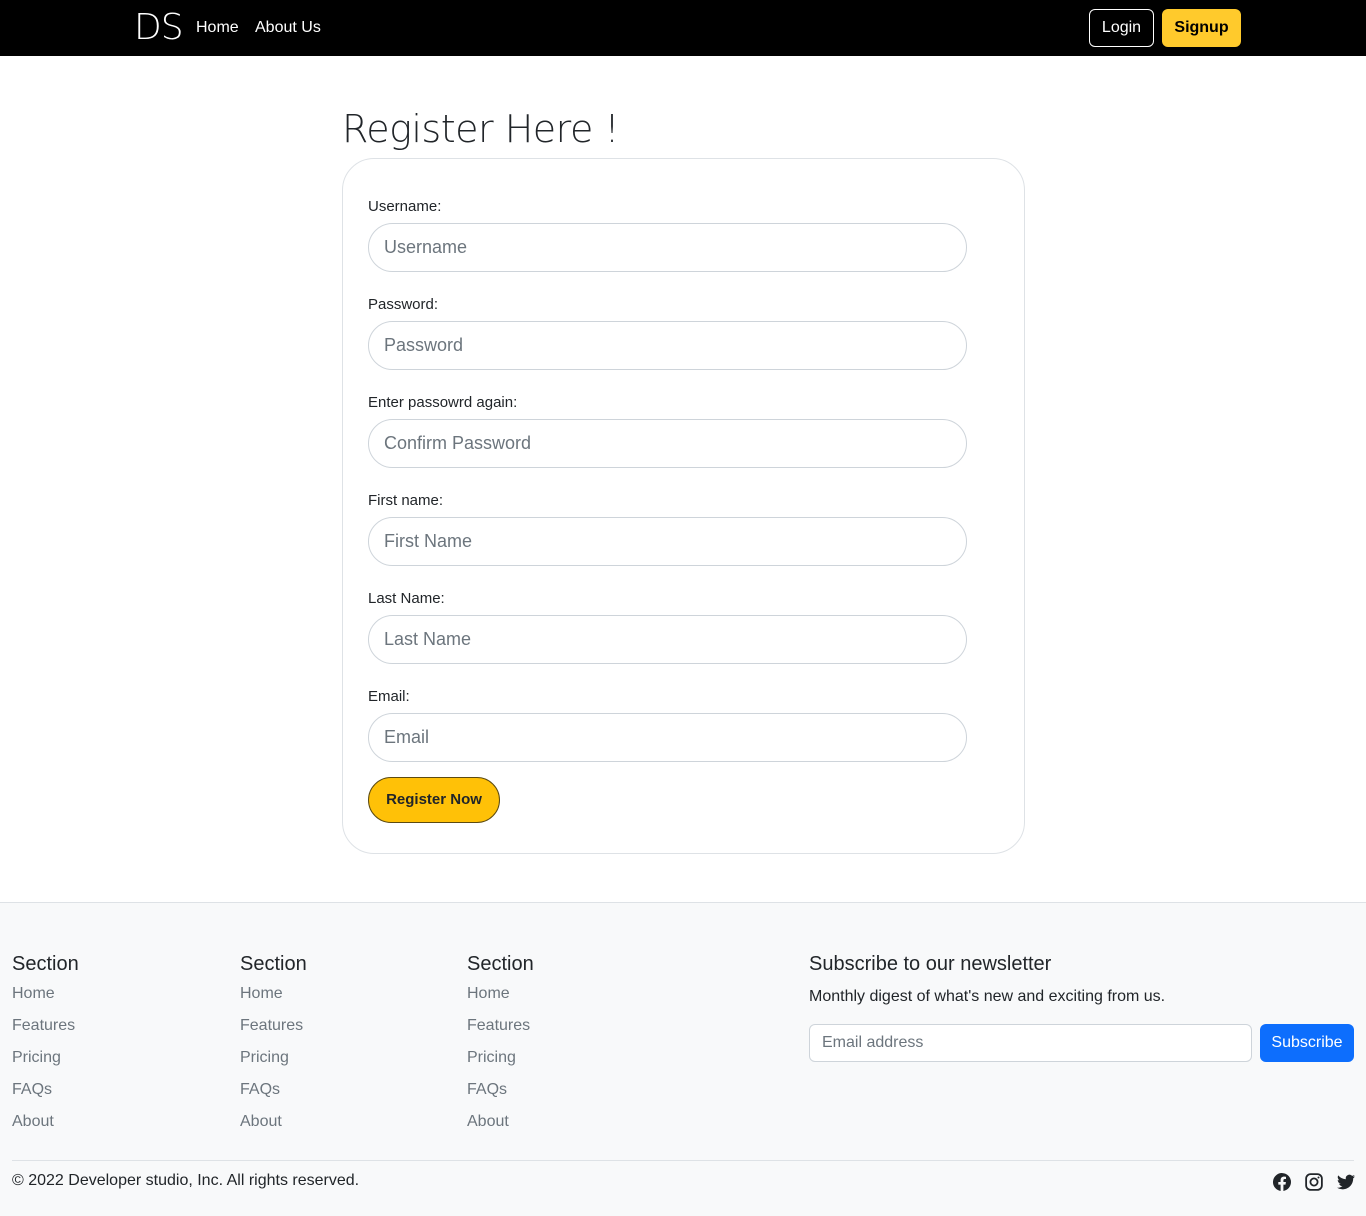 This screenshot has height=1216, width=1366. Describe the element at coordinates (217, 28) in the screenshot. I see `nav-link-home: Home` at that location.